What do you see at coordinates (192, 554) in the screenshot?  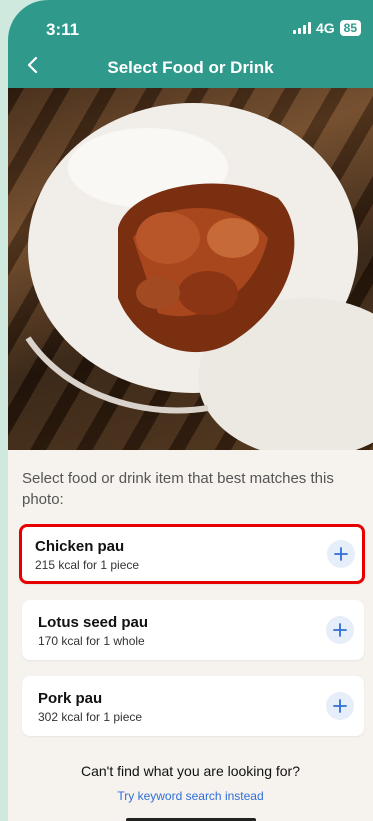 I see `food-item-chicken-pau: Chicken pau 215 kcal for 1 piece` at bounding box center [192, 554].